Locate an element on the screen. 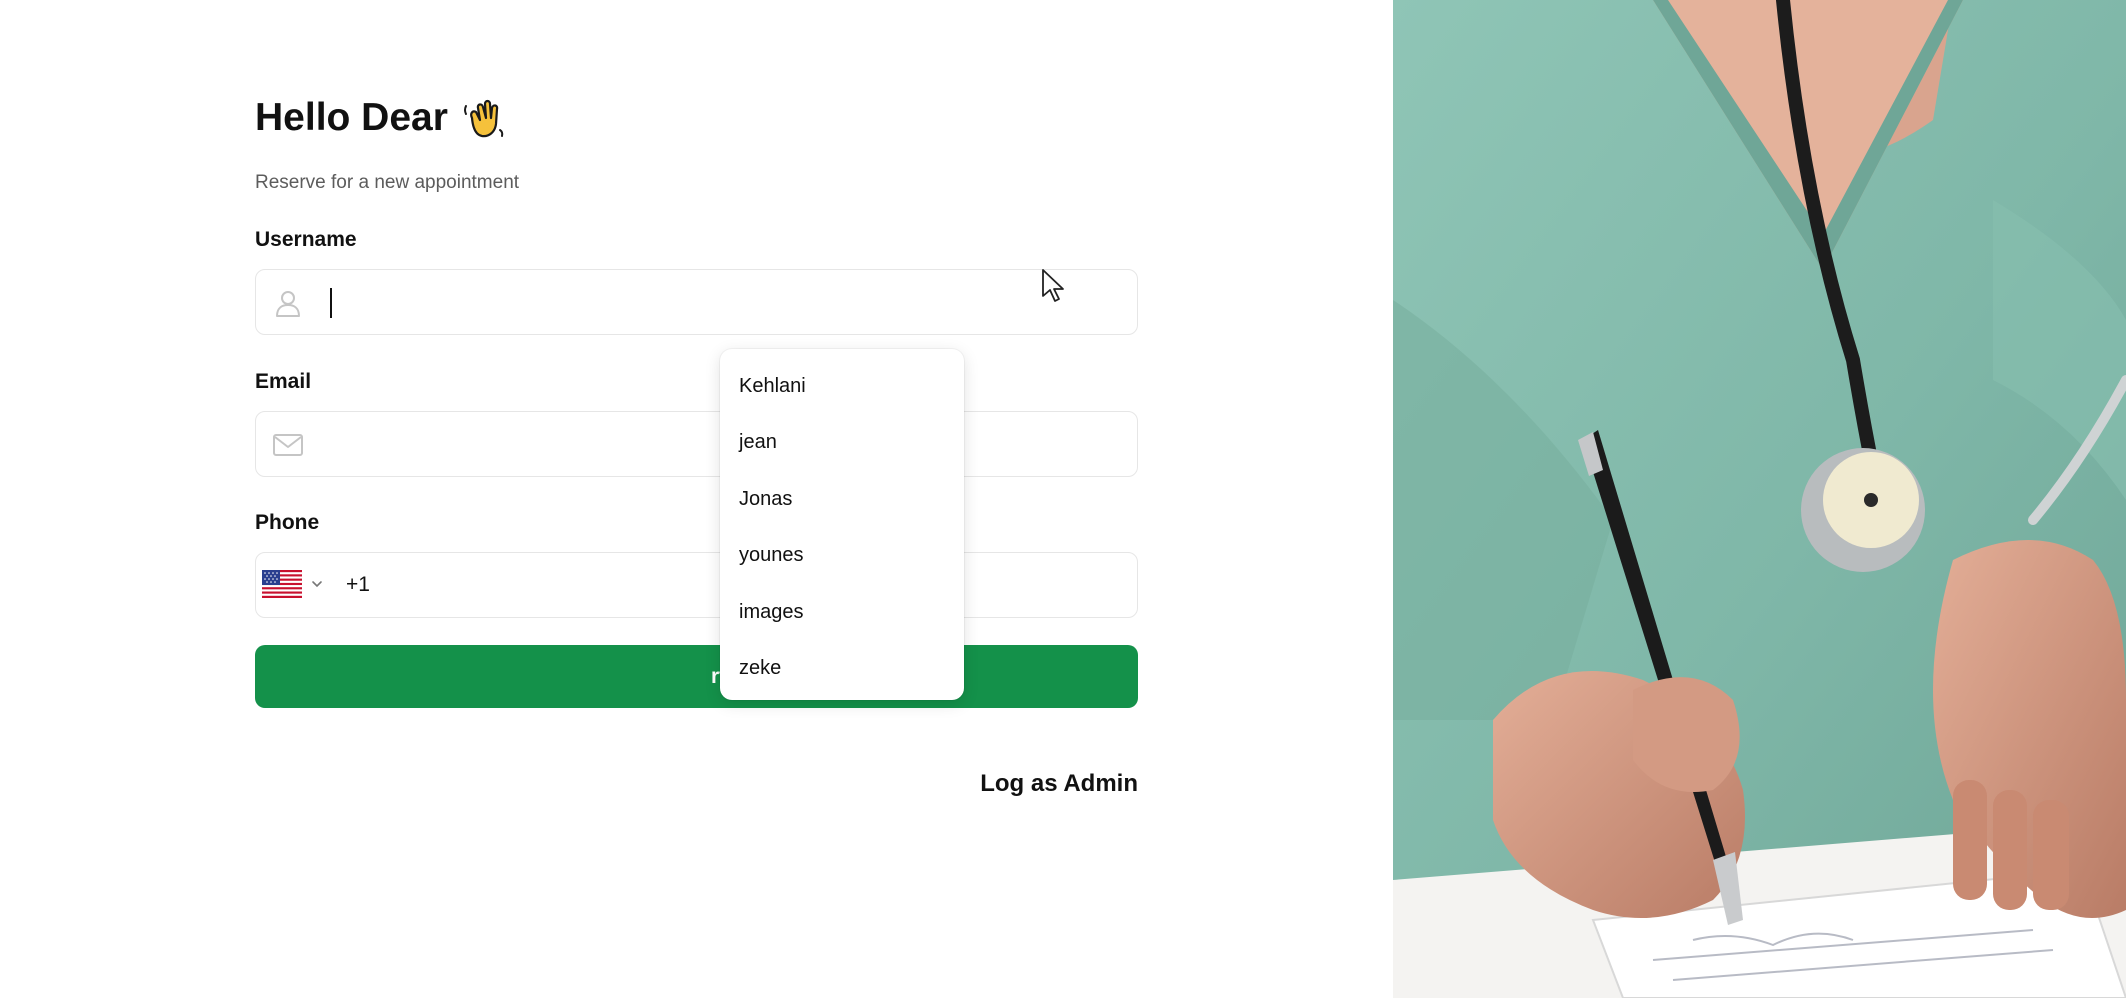  email-label: Email is located at coordinates (283, 381).